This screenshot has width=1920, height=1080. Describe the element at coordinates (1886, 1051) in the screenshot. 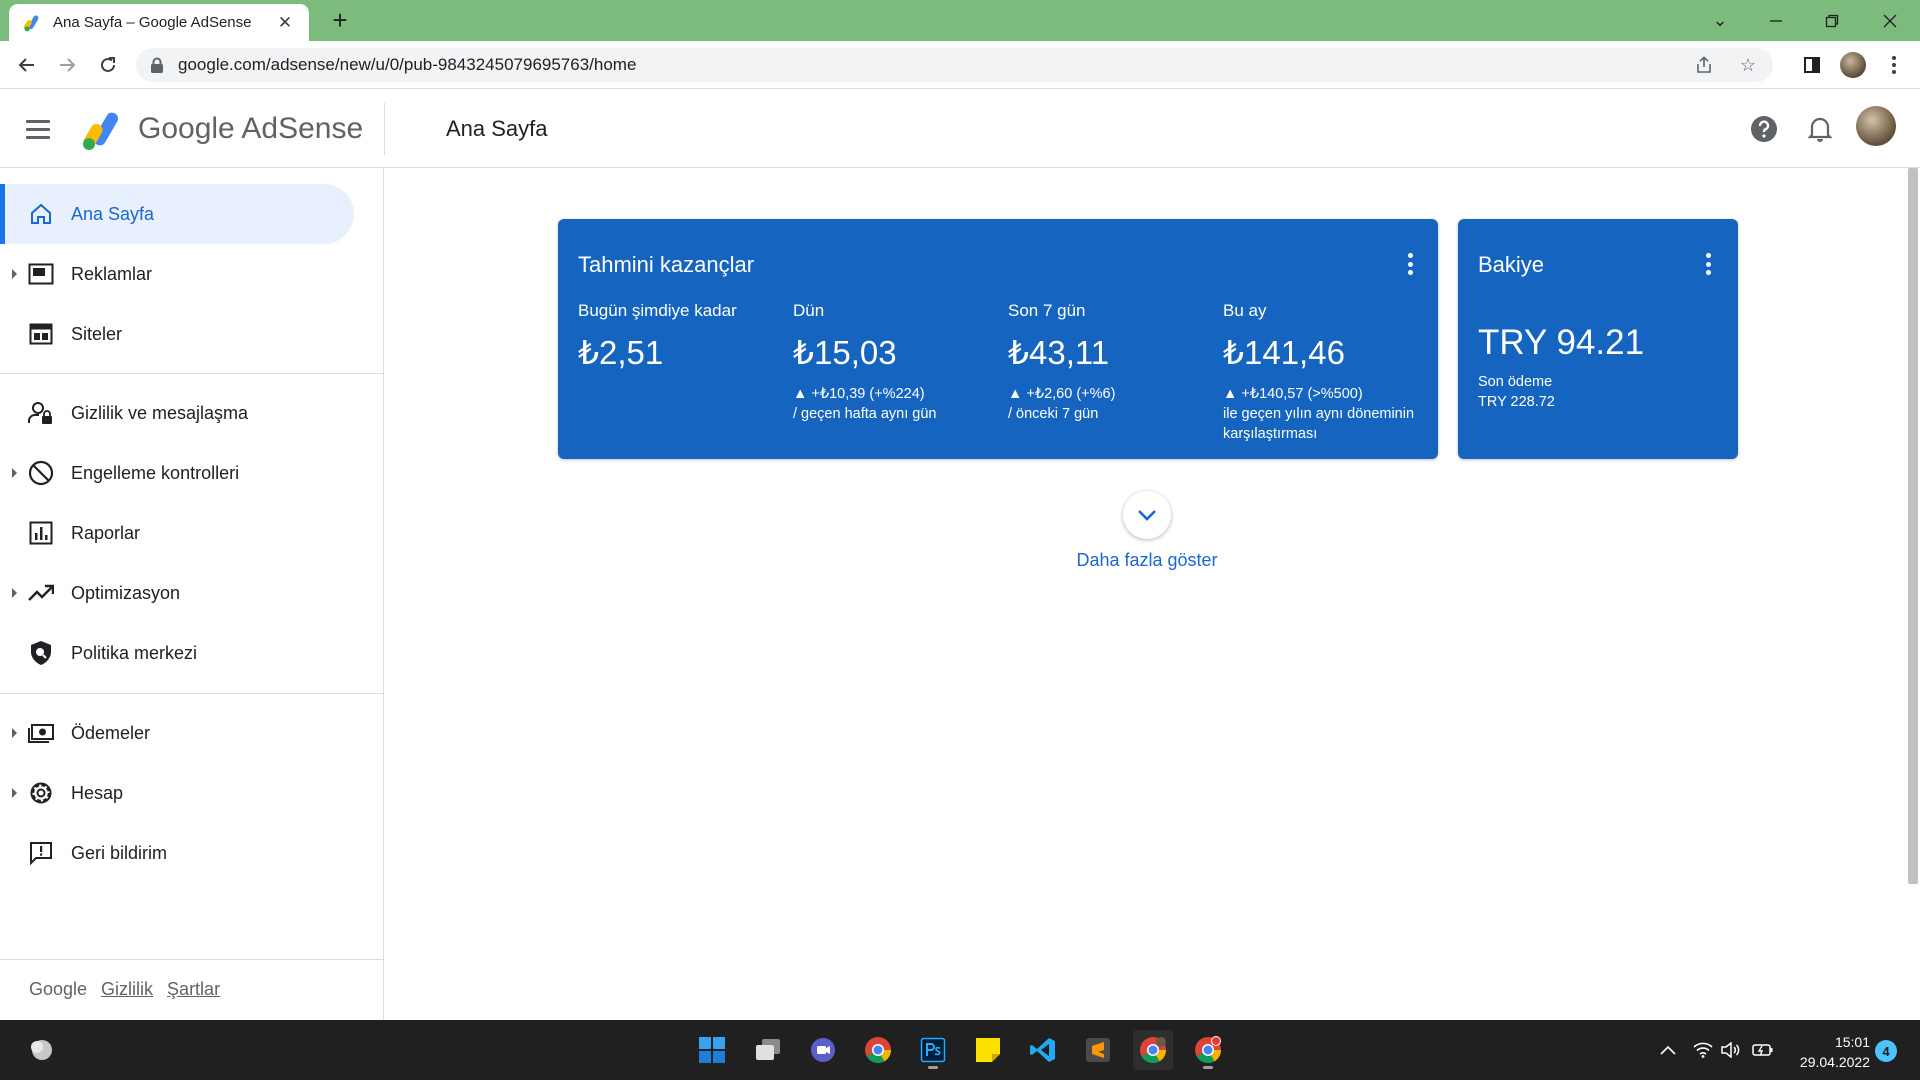

I see `notification-count-badge: 4` at that location.